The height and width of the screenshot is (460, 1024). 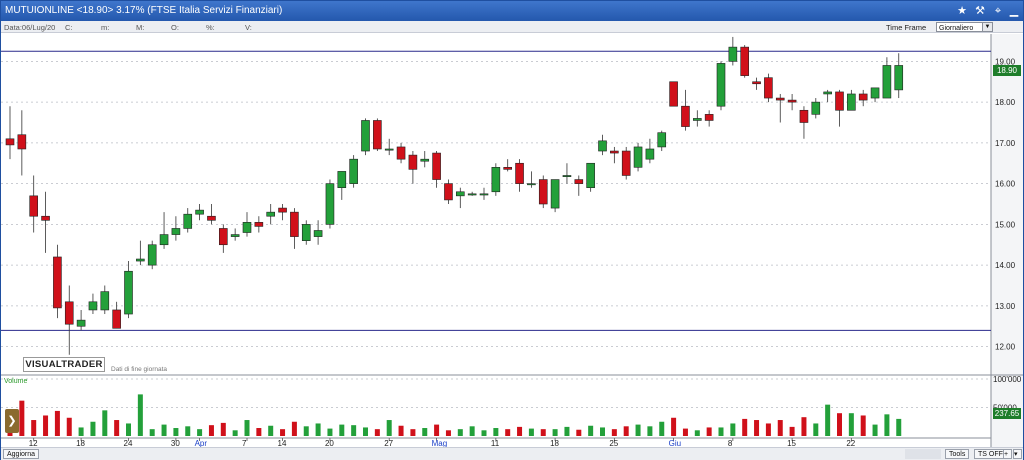 What do you see at coordinates (64, 364) in the screenshot?
I see `brand-logo: VISUALTRADER` at bounding box center [64, 364].